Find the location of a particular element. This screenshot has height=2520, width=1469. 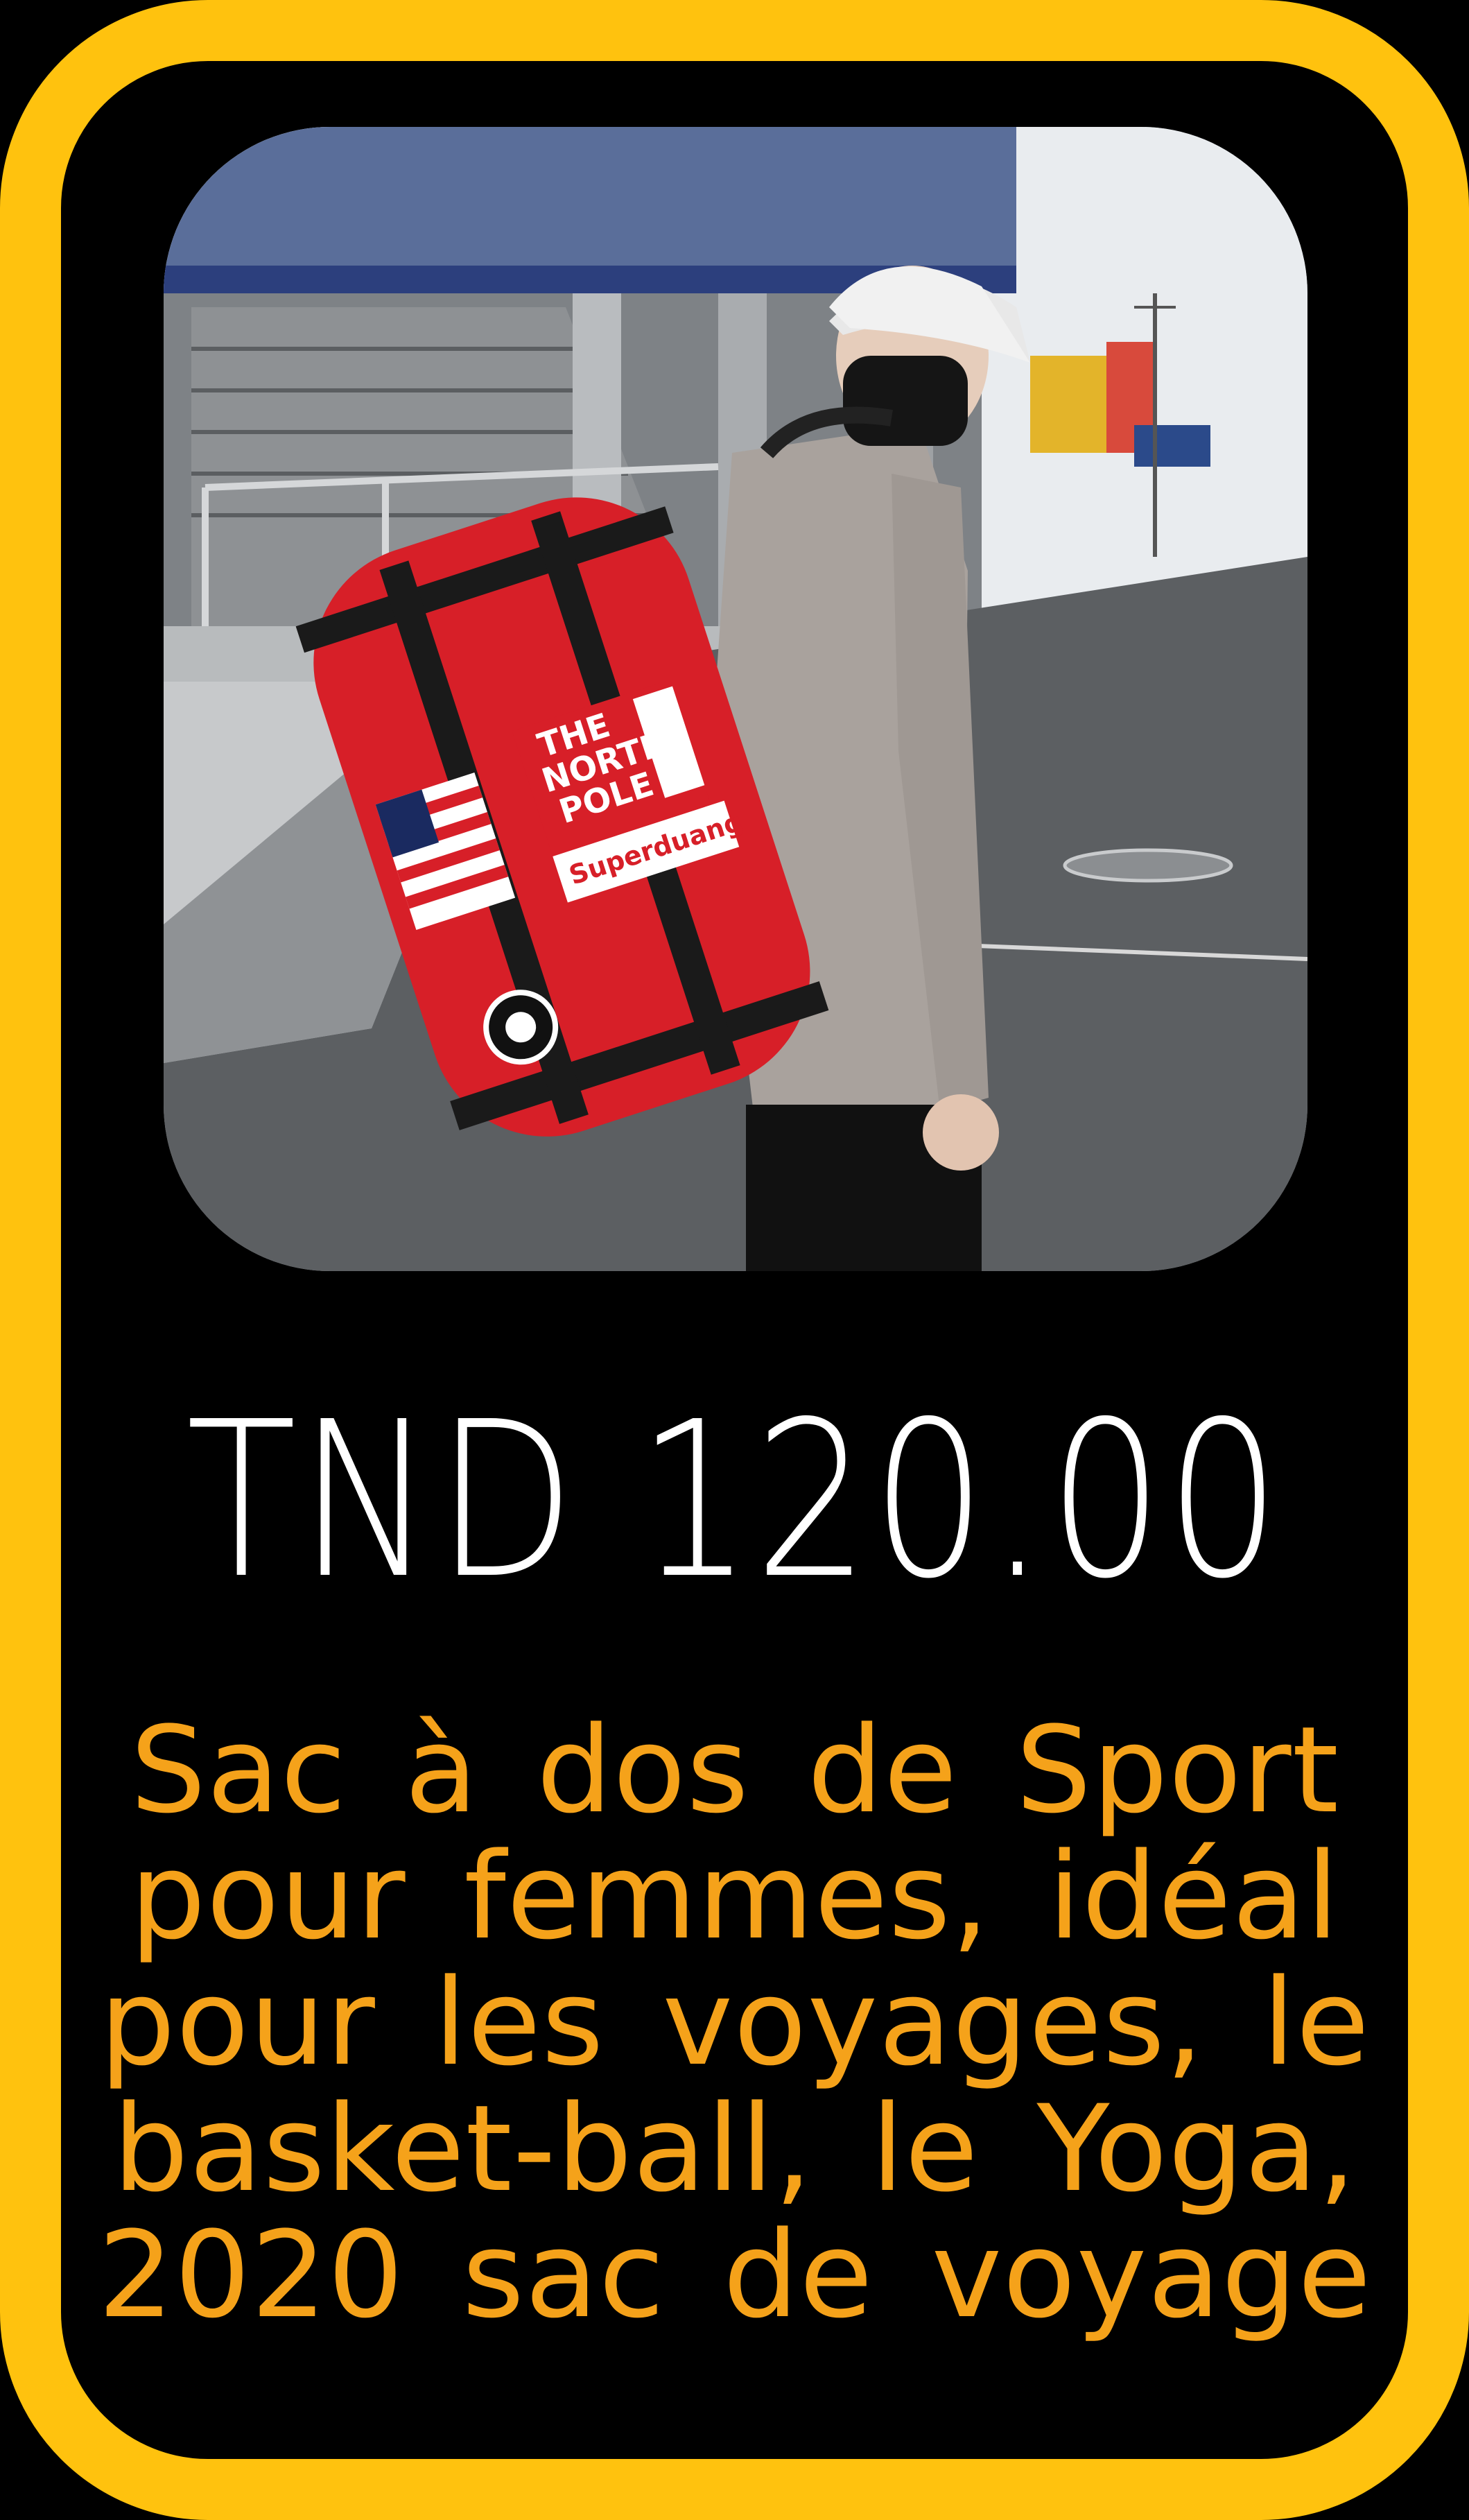

description-line: Sac à dos de Sport is located at coordinates (734, 1770).